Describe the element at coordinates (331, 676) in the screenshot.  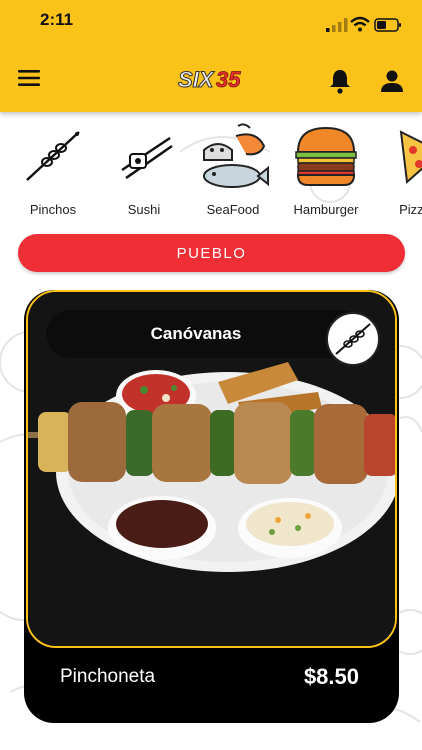
I see `product-price: $8.50` at that location.